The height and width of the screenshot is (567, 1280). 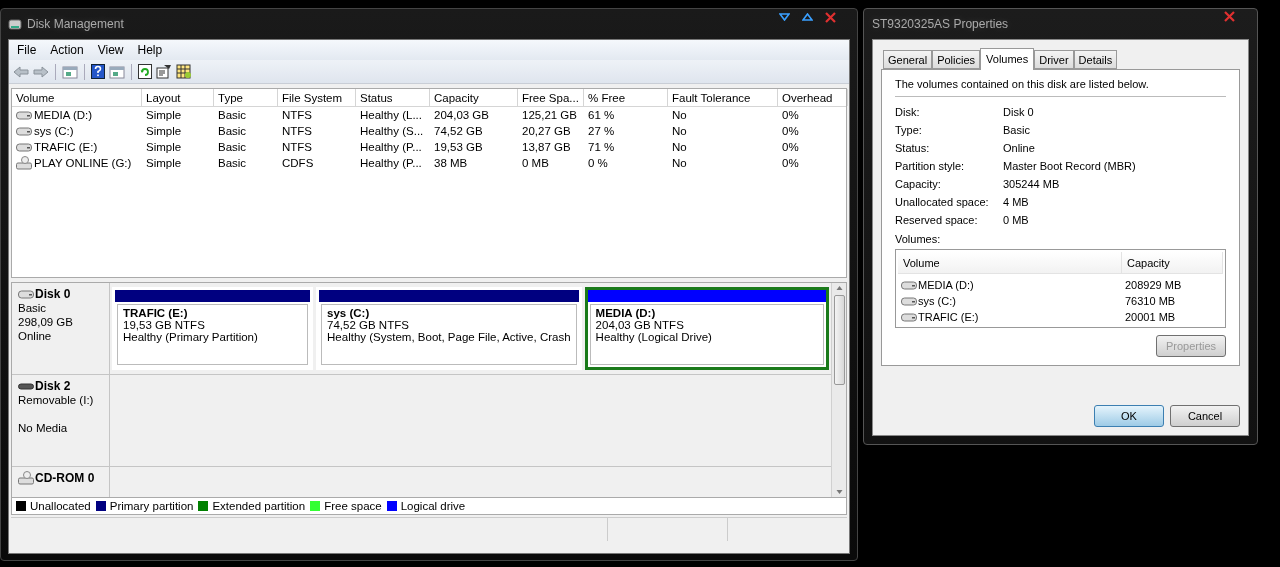 I want to click on disk-name: Disk 2, so click(x=53, y=386).